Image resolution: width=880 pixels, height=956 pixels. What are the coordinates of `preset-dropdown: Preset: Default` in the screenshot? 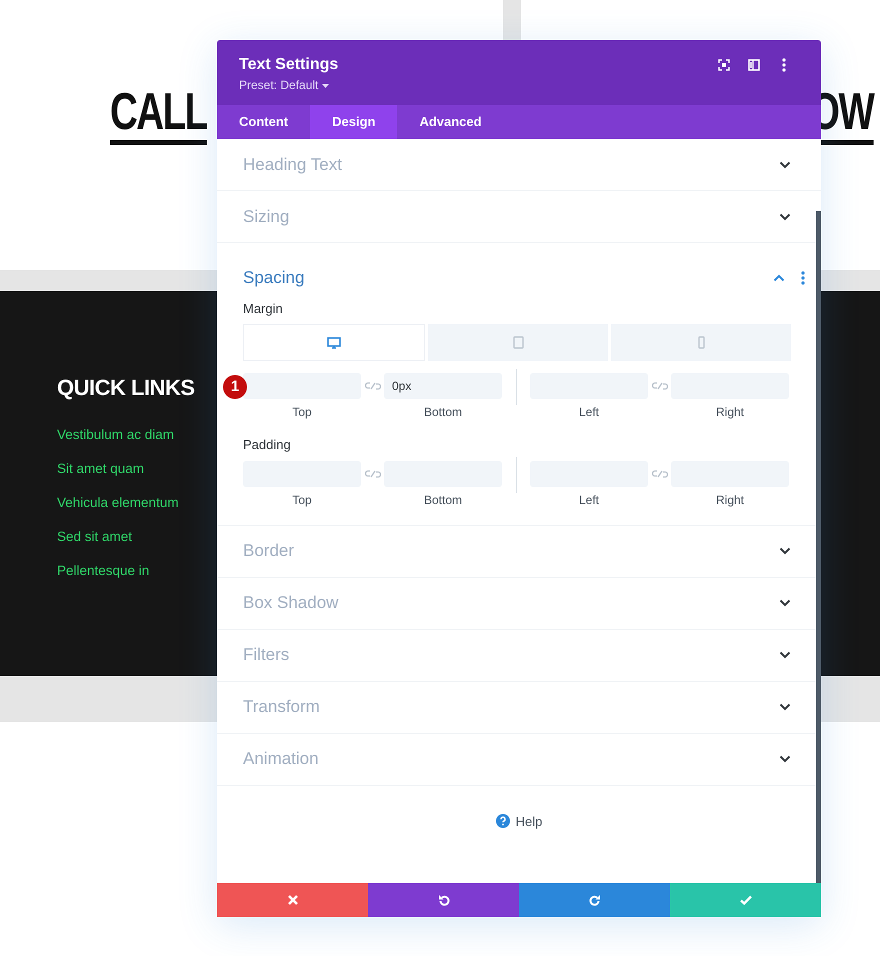 It's located at (288, 85).